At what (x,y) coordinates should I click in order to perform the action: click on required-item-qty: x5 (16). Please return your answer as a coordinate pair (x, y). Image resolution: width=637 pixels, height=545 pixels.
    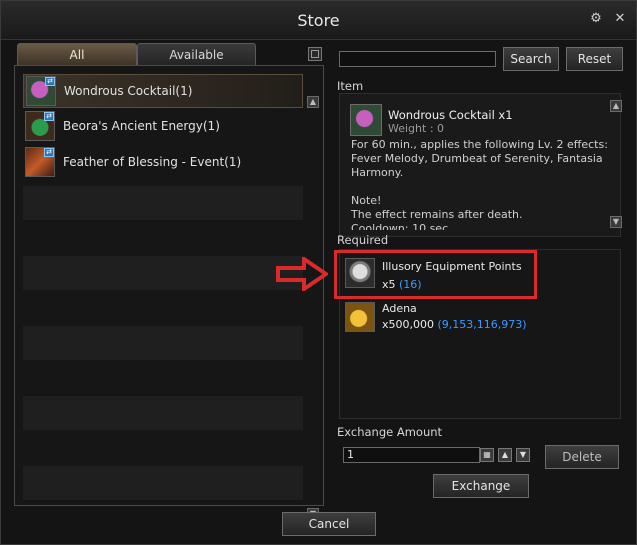
    Looking at the image, I should click on (402, 284).